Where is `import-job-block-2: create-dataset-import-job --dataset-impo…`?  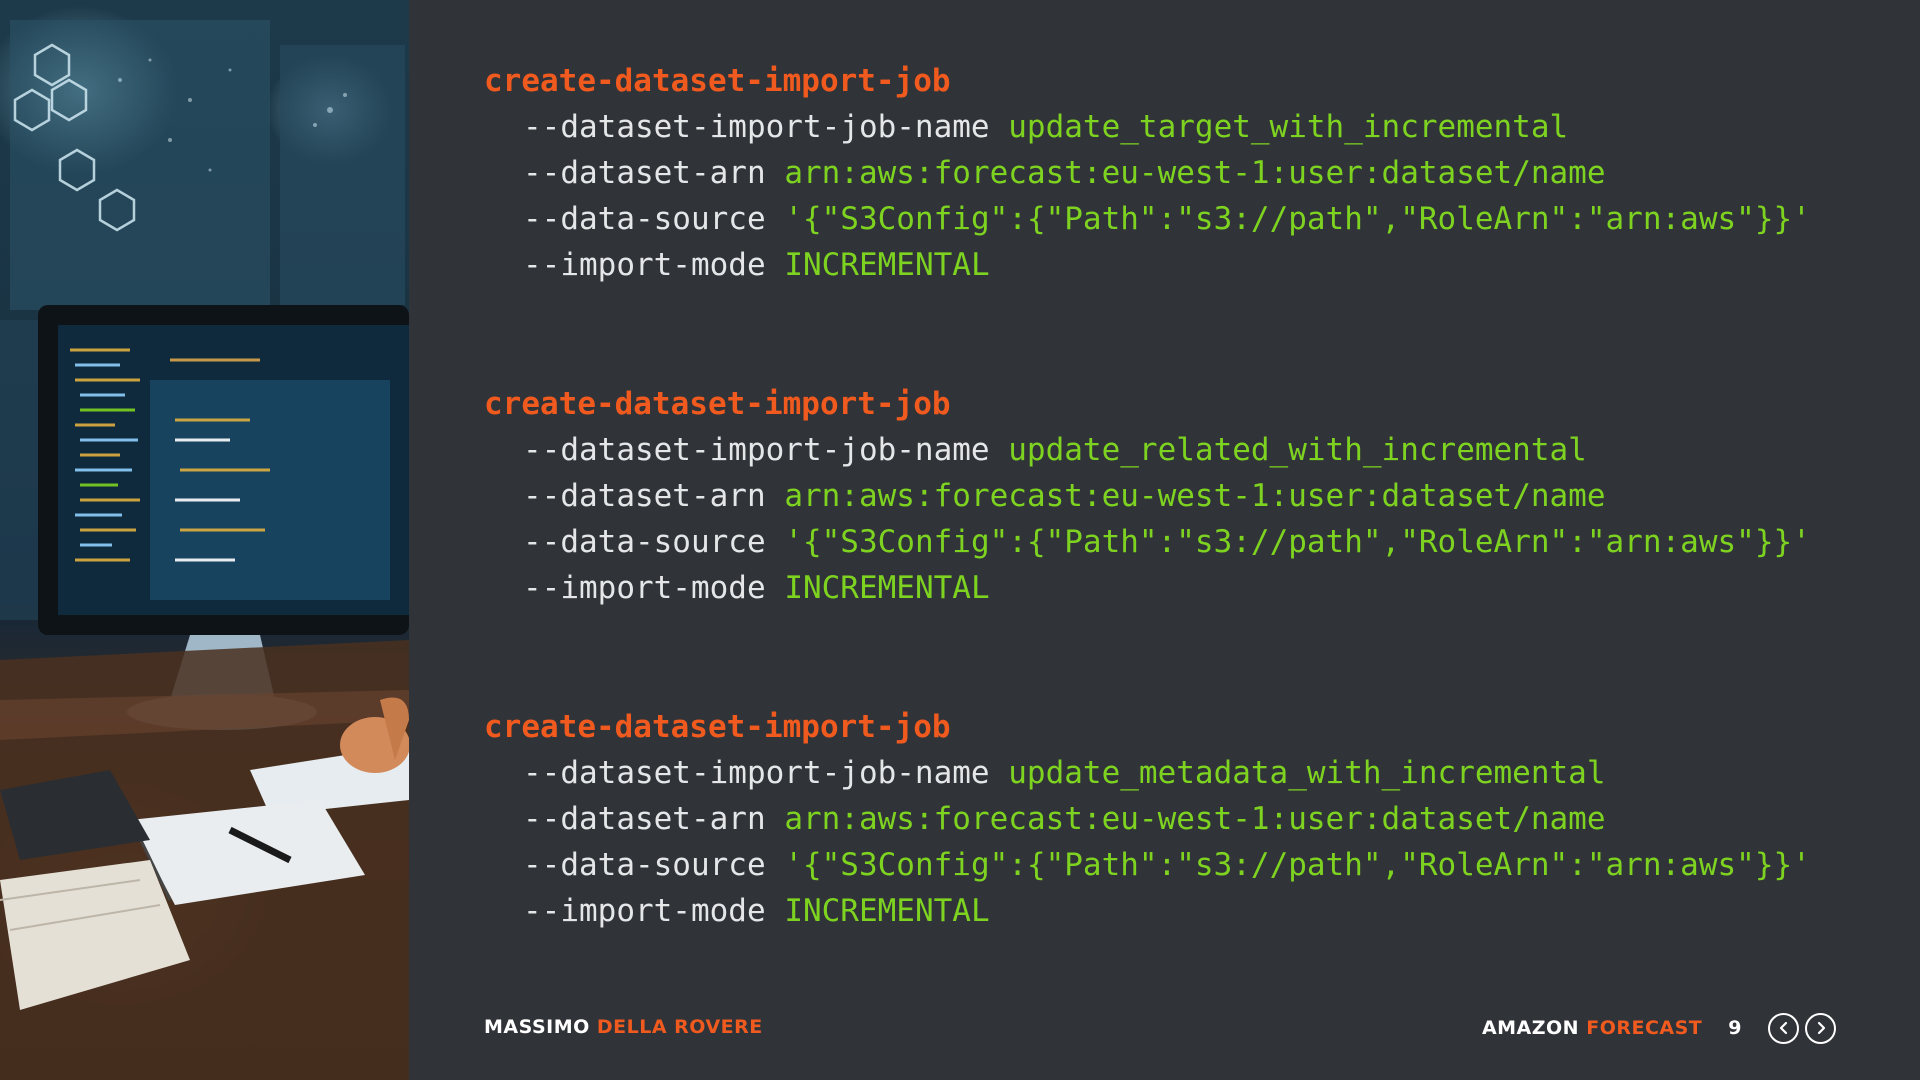
import-job-block-2: create-dataset-import-job --dataset-impo… is located at coordinates (1147, 496).